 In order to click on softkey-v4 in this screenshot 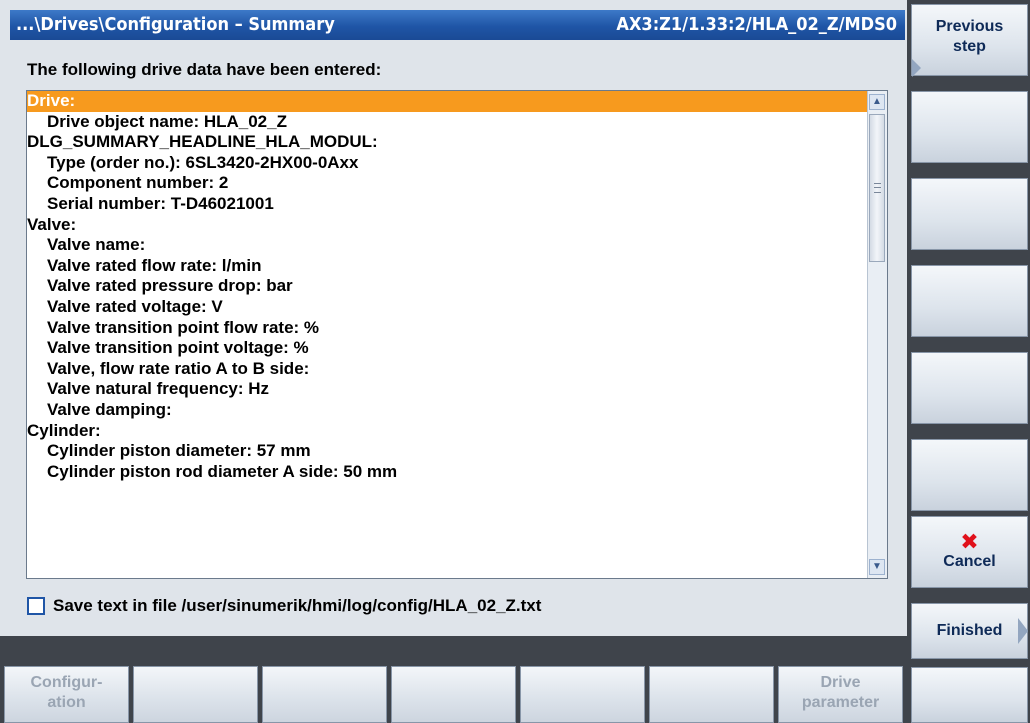, I will do `click(969, 301)`.